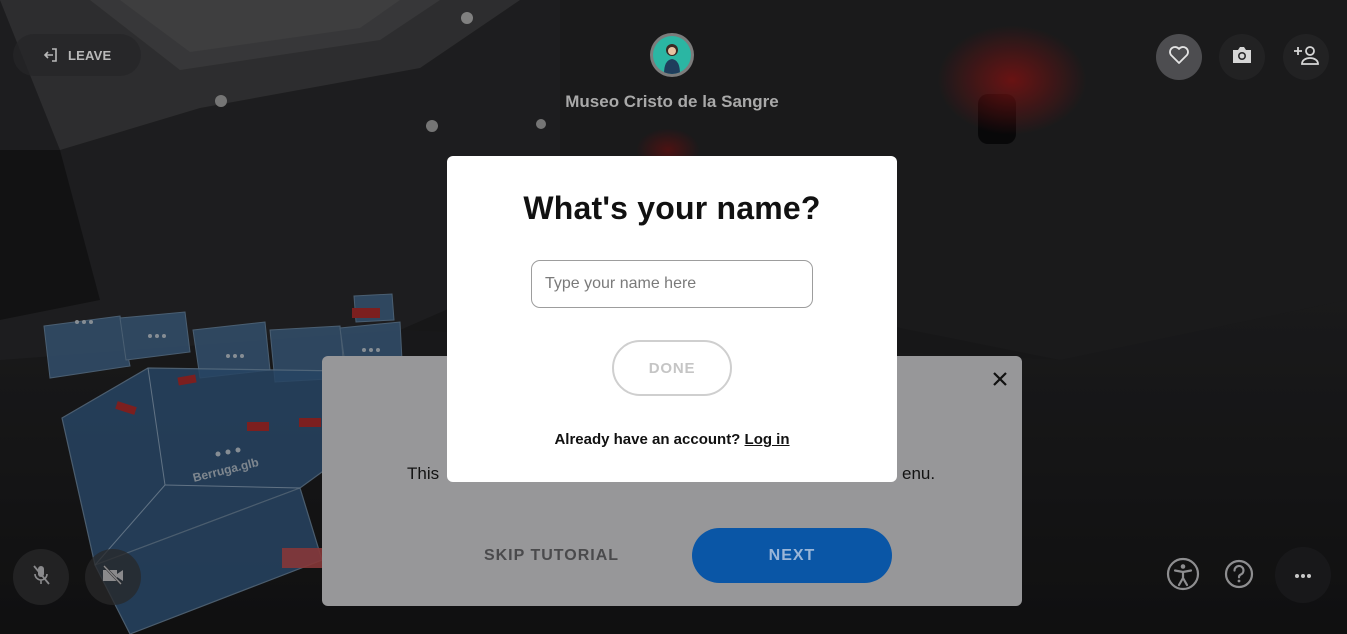 This screenshot has width=1347, height=634. I want to click on accessibility-icon, so click(1183, 576).